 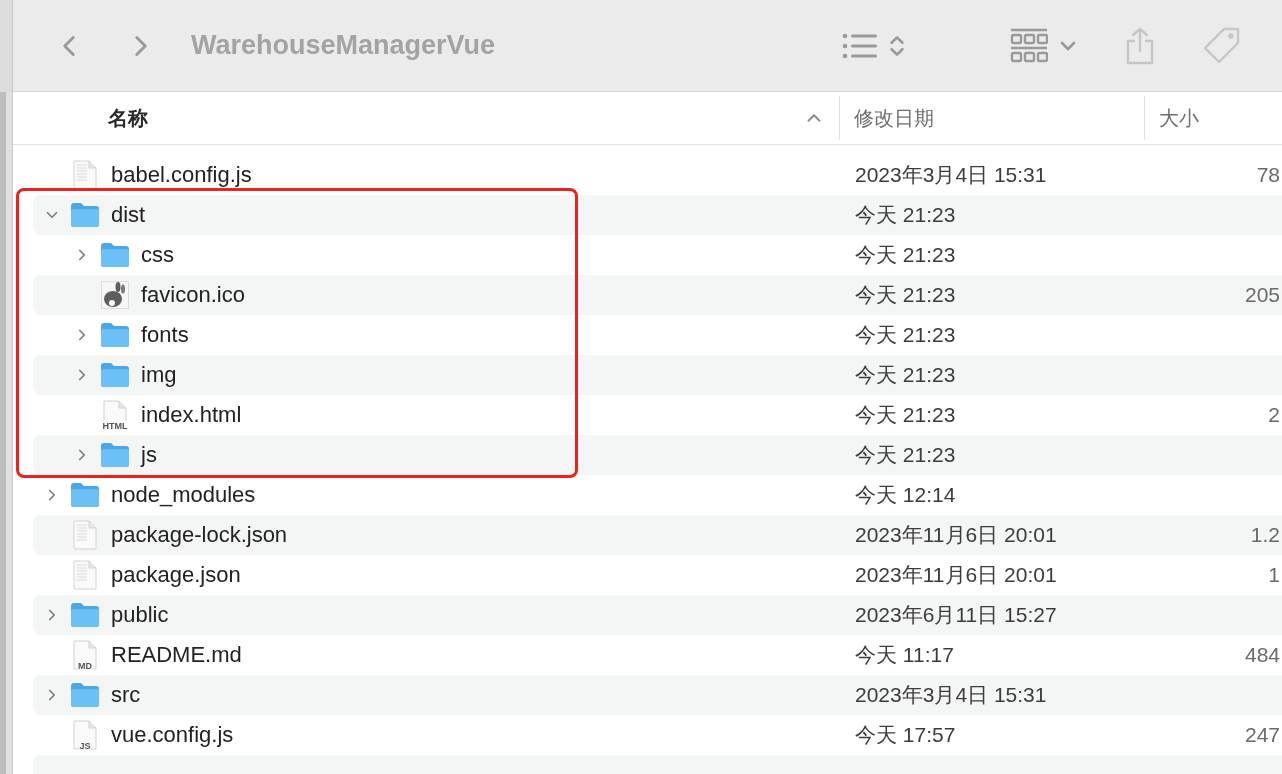 What do you see at coordinates (115, 295) in the screenshot?
I see `rabbit-icon` at bounding box center [115, 295].